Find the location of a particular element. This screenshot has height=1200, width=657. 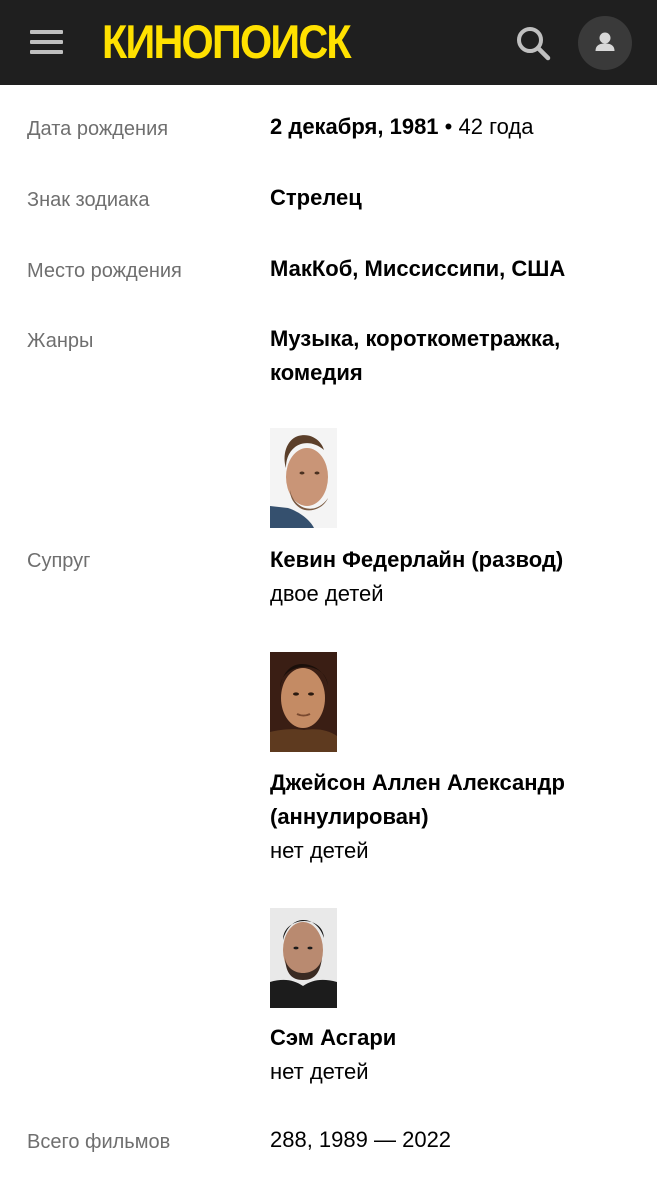

spouse-note-3: нет детей is located at coordinates (319, 1071).